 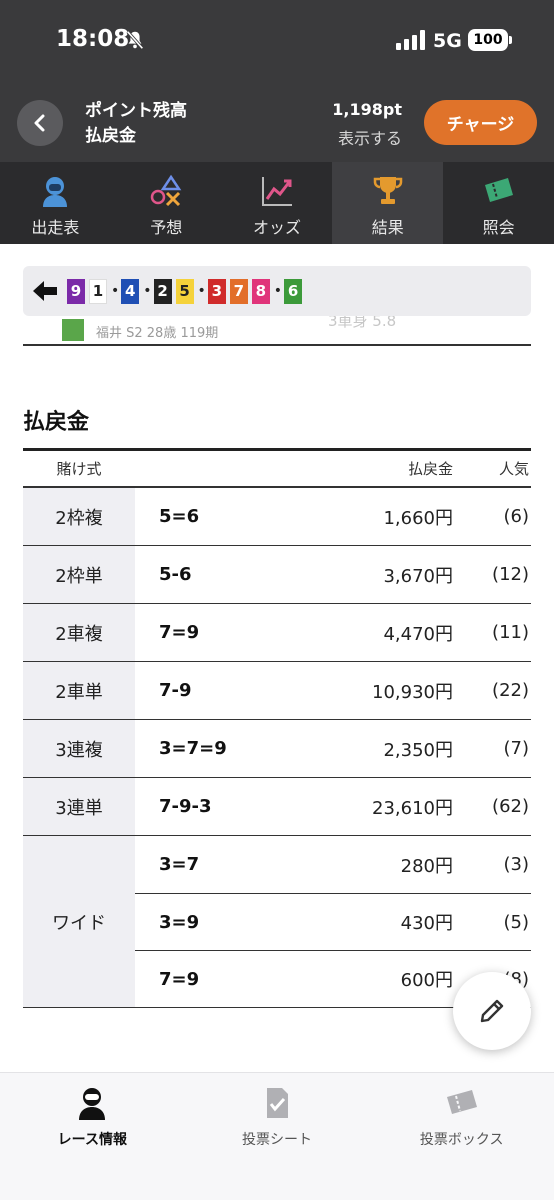 I want to click on order-chip: 7, so click(x=238, y=291).